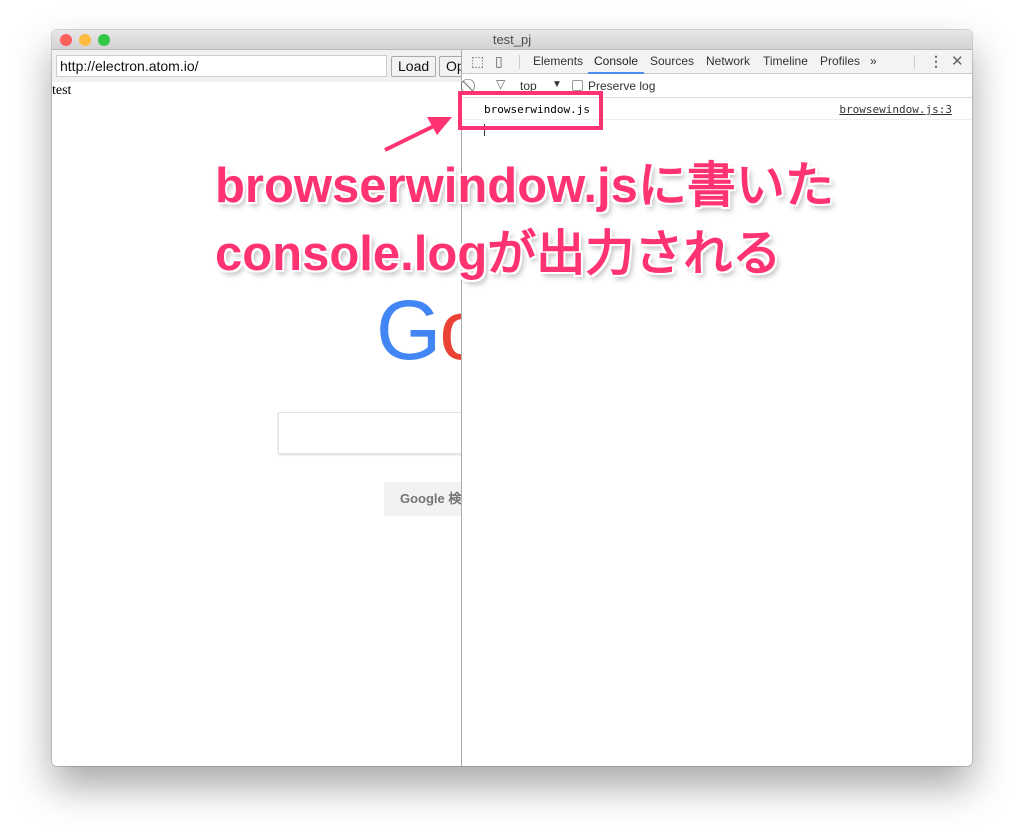  I want to click on annotation-line-2: console.logが出力される, so click(498, 254).